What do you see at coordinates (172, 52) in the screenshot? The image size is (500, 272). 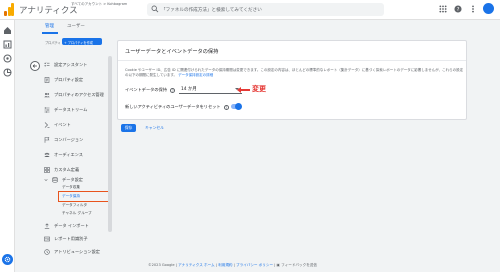 I see `card-title: ユーザーデータとイベントデータの保持` at bounding box center [172, 52].